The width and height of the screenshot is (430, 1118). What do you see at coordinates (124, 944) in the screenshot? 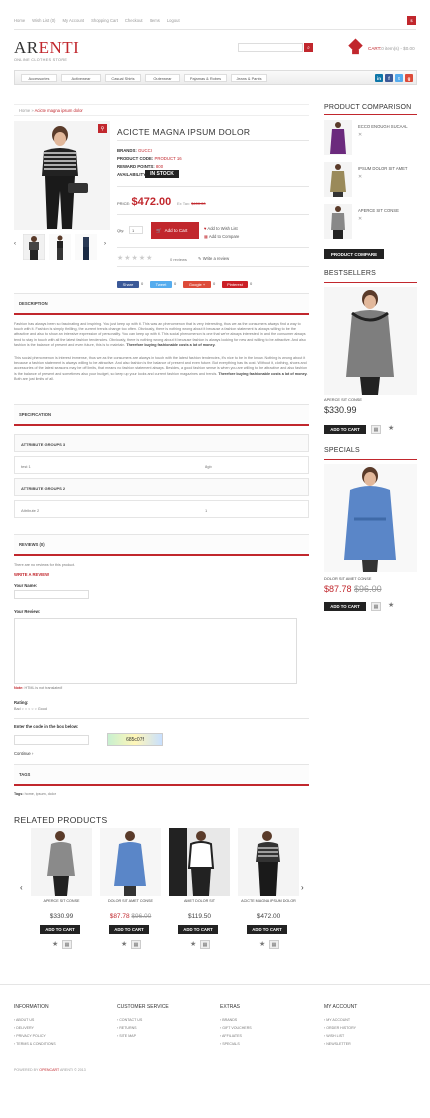
I see `related-wishlist-icon-2: ★` at bounding box center [124, 944].